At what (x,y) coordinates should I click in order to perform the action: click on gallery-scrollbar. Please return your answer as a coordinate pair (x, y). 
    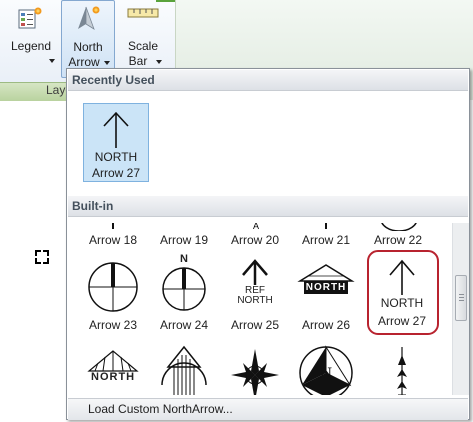
    Looking at the image, I should click on (460, 309).